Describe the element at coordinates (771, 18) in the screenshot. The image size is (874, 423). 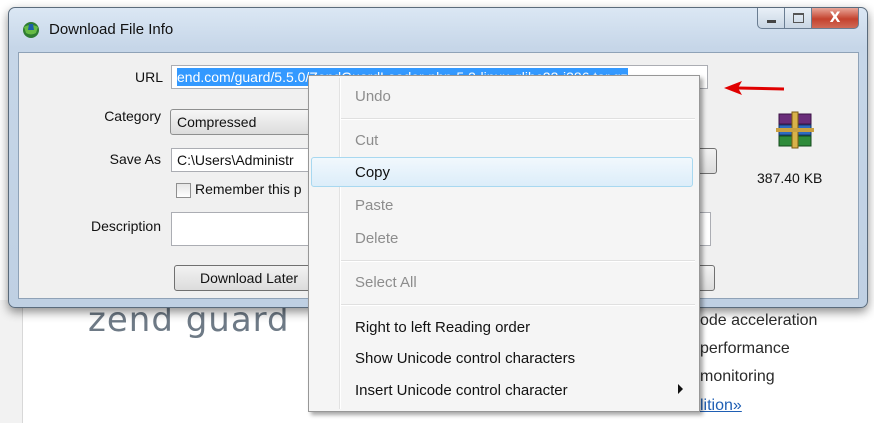
I see `minimize-button` at that location.